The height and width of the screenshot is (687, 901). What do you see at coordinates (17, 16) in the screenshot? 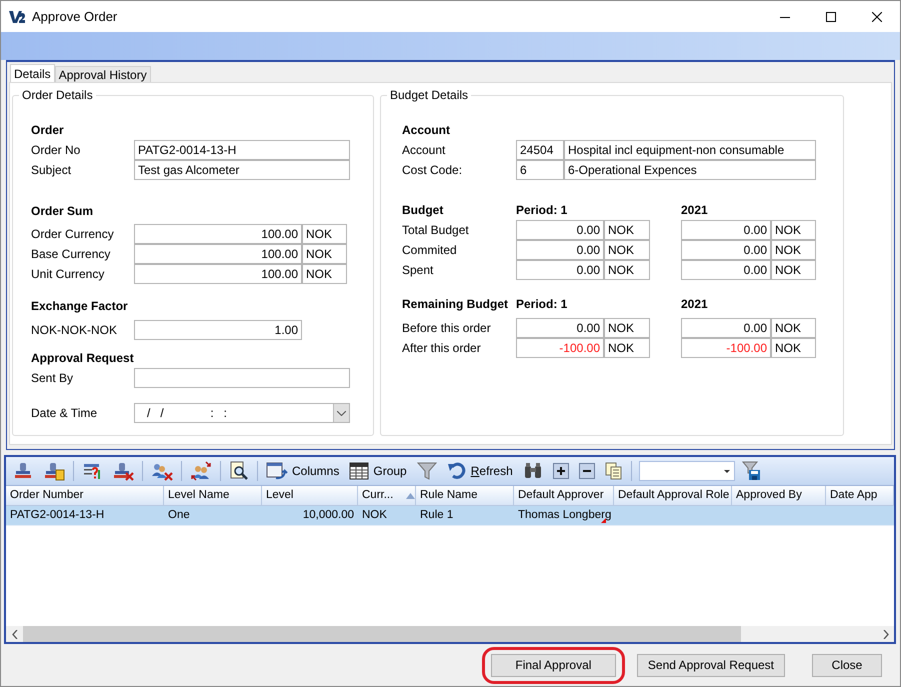
I see `app-logo-icon` at bounding box center [17, 16].